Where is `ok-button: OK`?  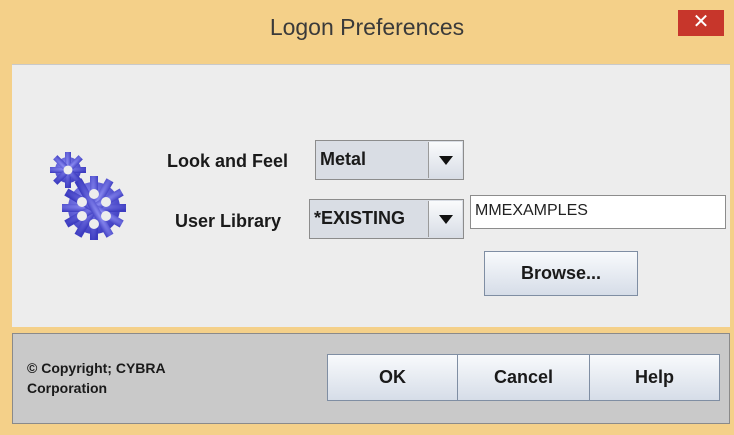
ok-button: OK is located at coordinates (392, 377).